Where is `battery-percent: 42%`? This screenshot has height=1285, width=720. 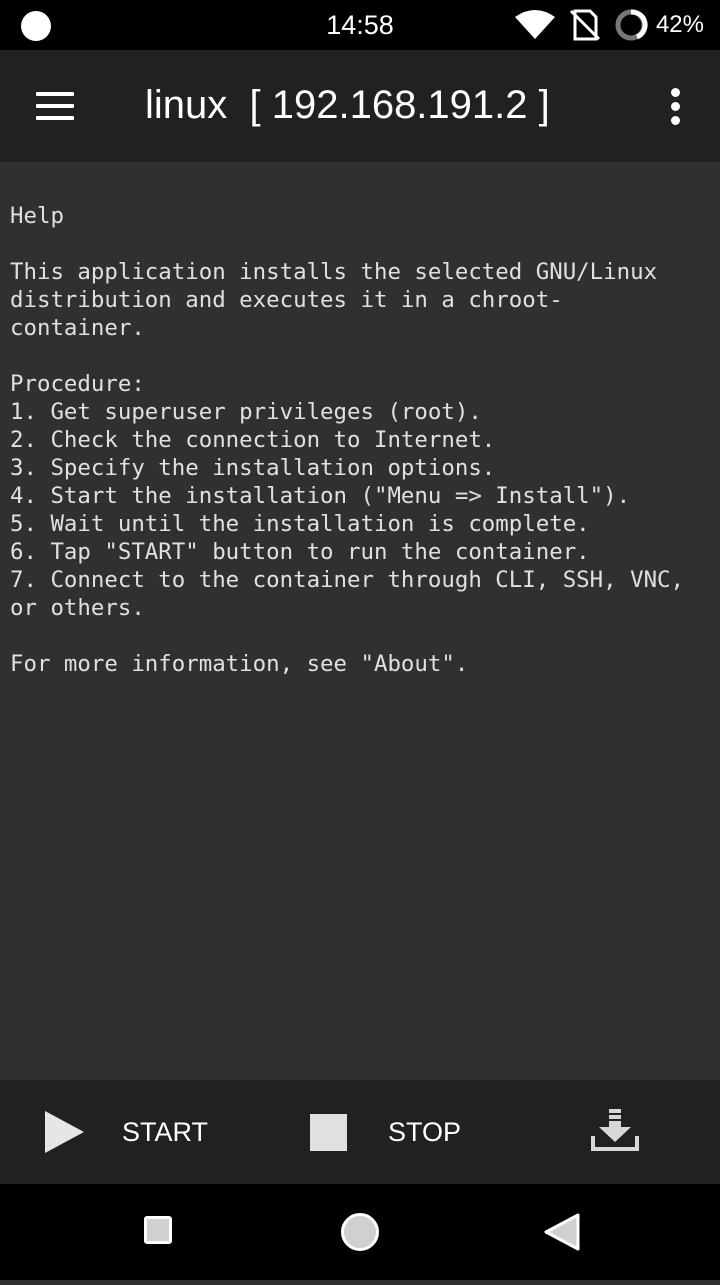
battery-percent: 42% is located at coordinates (679, 24).